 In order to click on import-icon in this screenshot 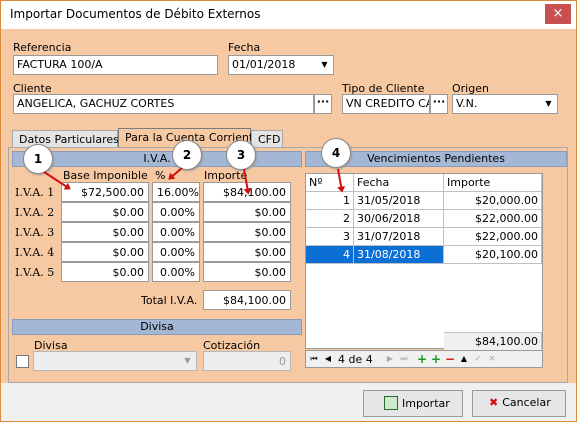, I will do `click(391, 403)`.